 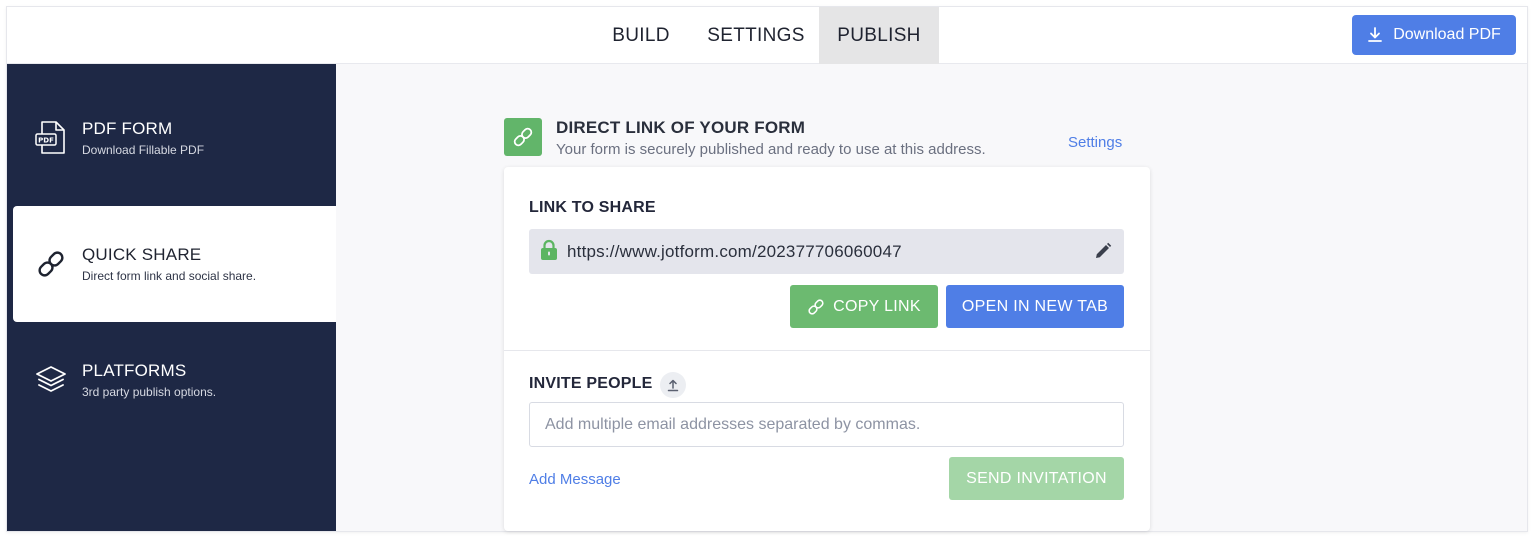 What do you see at coordinates (142, 254) in the screenshot?
I see `sidebar-item-title: QUICK SHARE` at bounding box center [142, 254].